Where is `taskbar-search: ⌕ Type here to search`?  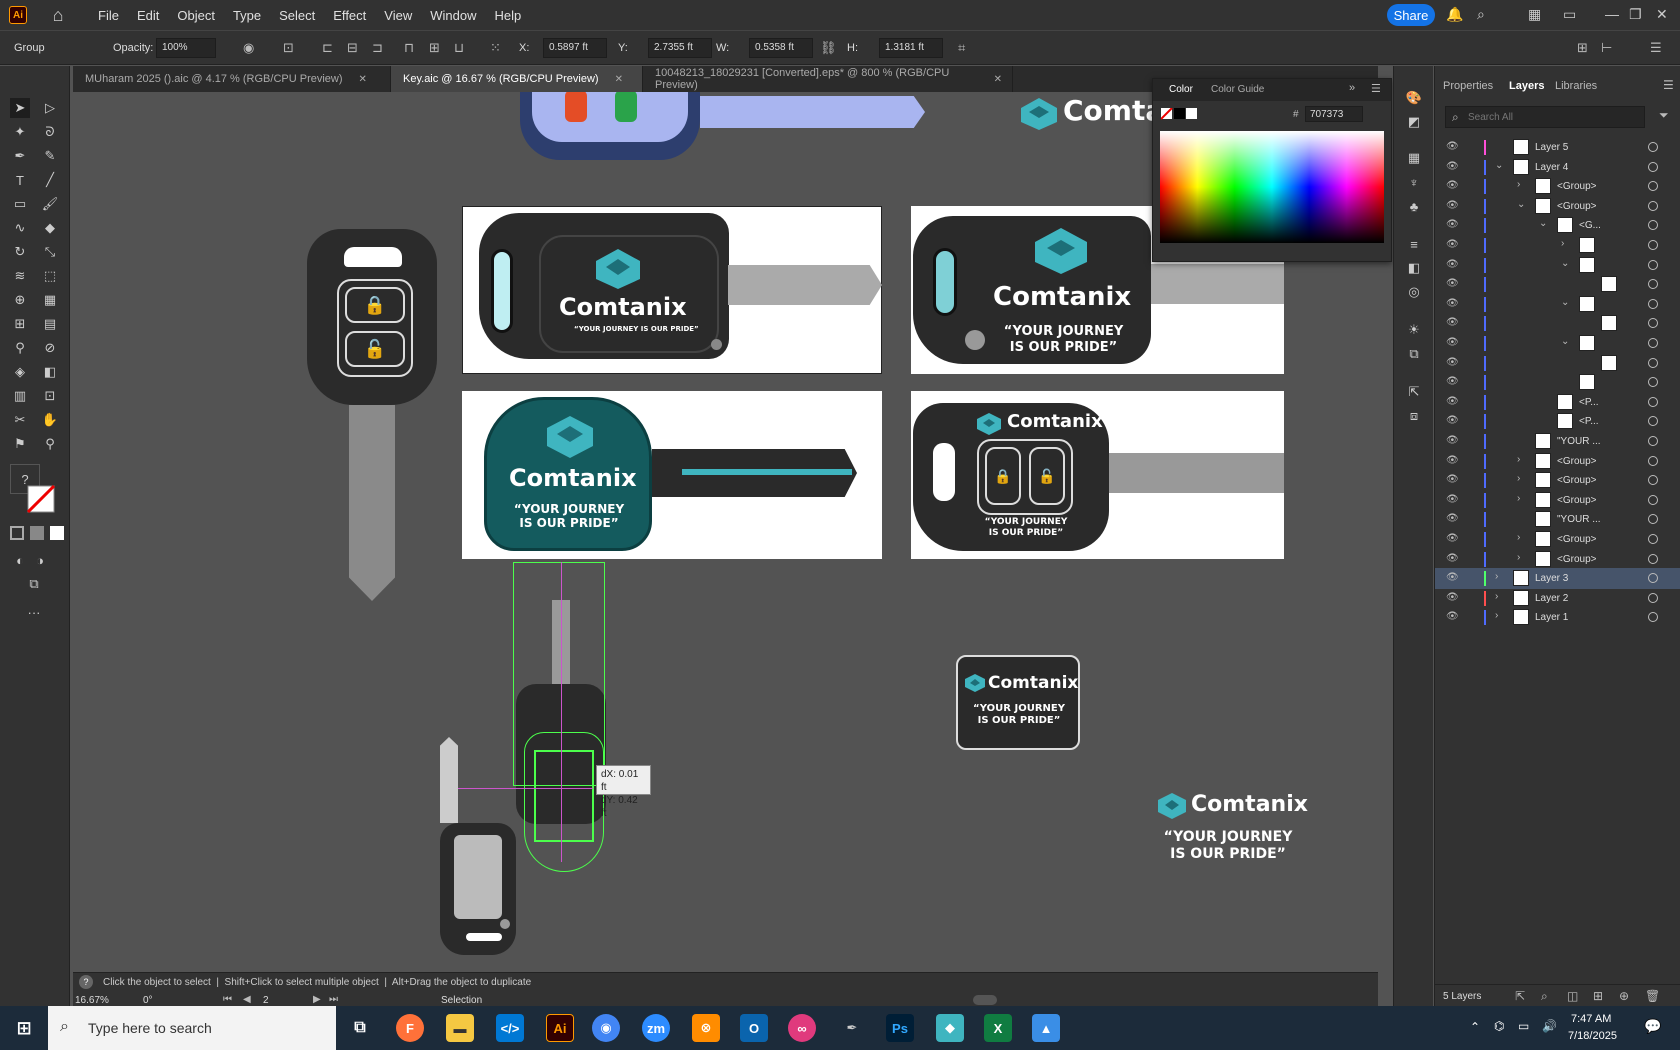
taskbar-search: ⌕ Type here to search is located at coordinates (192, 1028).